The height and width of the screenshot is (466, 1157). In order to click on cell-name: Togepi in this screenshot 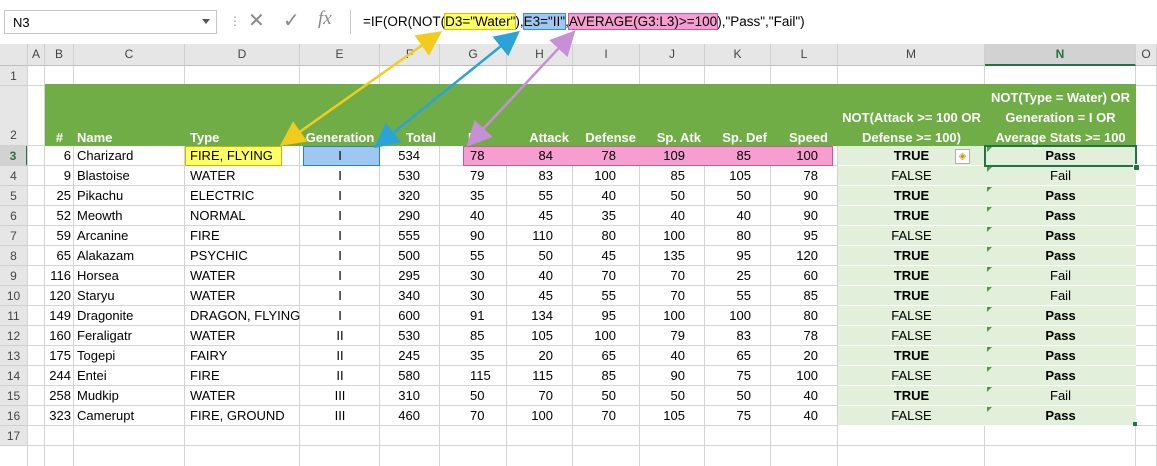, I will do `click(129, 356)`.